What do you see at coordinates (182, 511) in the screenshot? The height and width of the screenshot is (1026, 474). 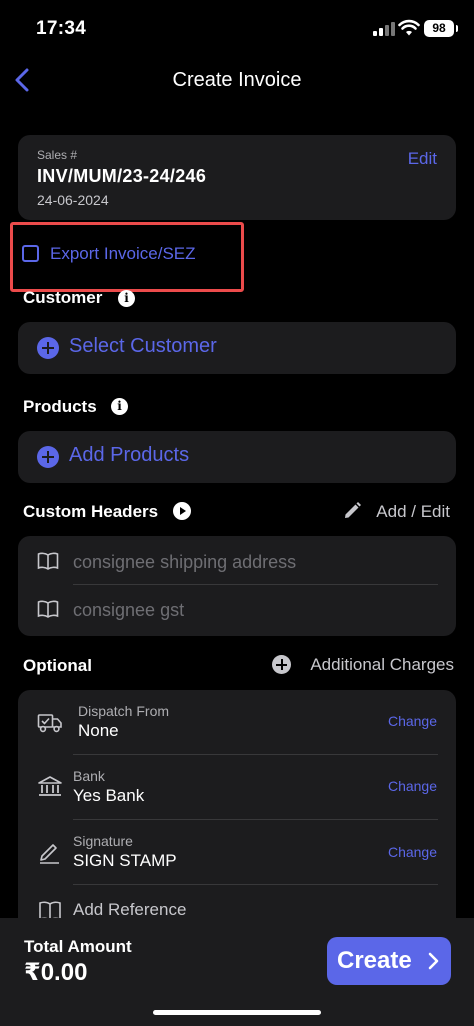 I see `play-icon` at bounding box center [182, 511].